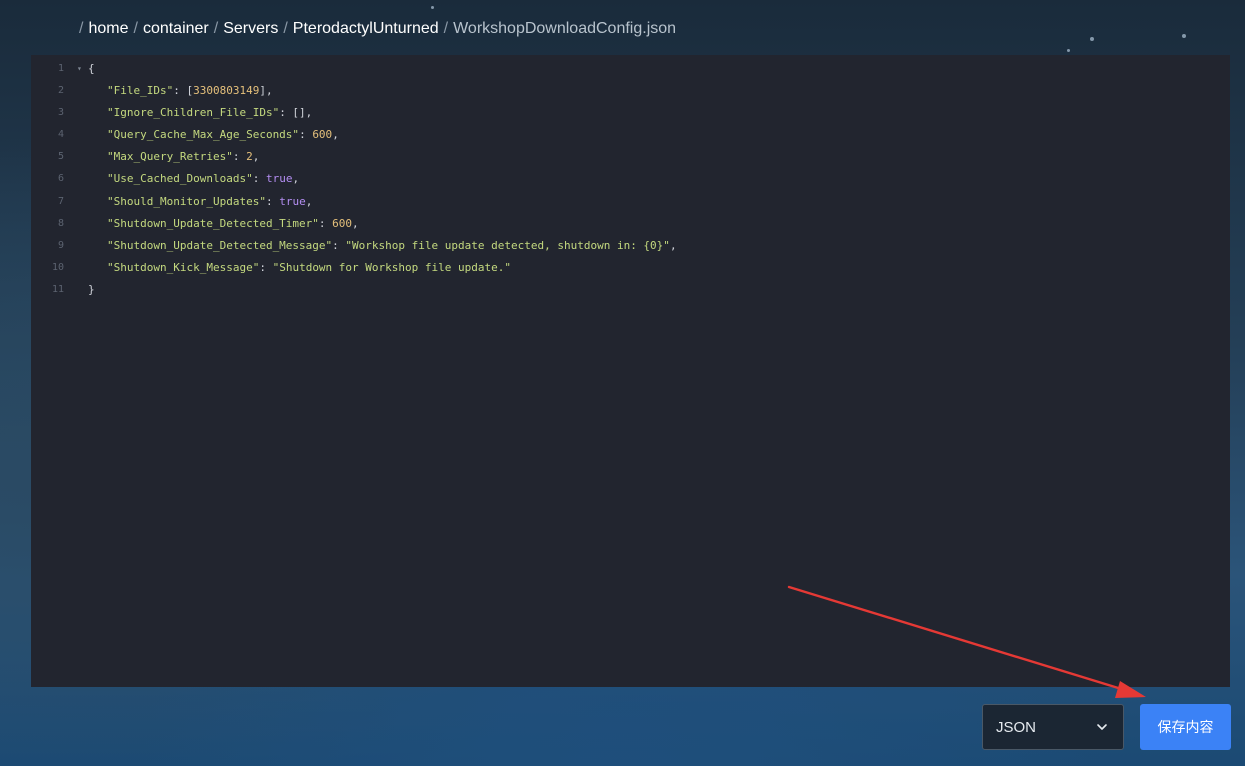  I want to click on chevron-down-icon, so click(1102, 727).